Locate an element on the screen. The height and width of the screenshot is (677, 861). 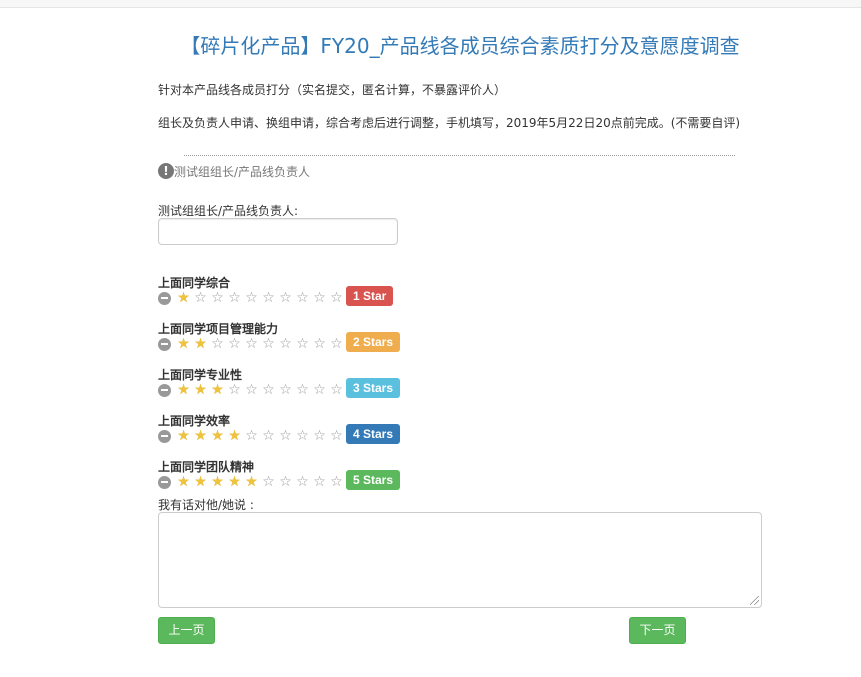
comment-textarea is located at coordinates (460, 560).